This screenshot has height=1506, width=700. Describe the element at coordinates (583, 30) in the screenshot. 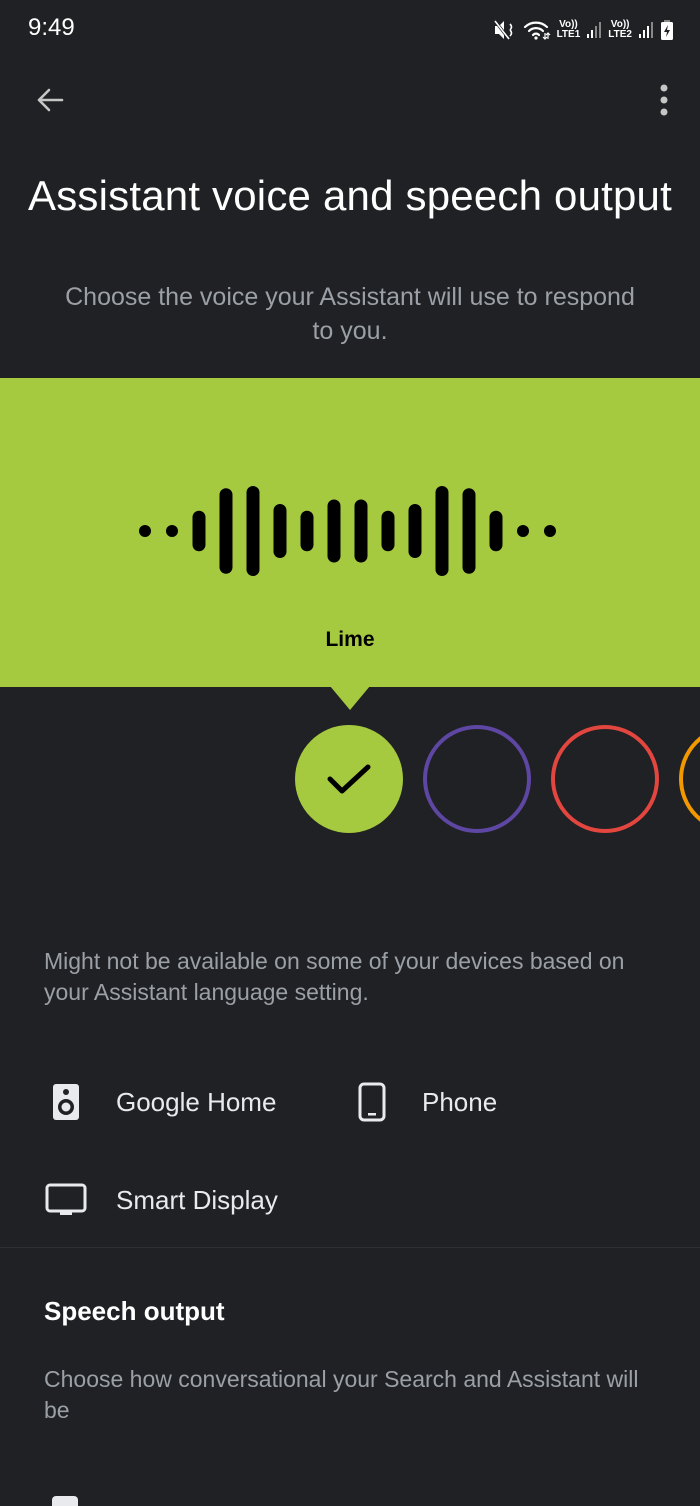

I see `status-icons: Vo)) LTE1 Vo)) LTE2` at that location.